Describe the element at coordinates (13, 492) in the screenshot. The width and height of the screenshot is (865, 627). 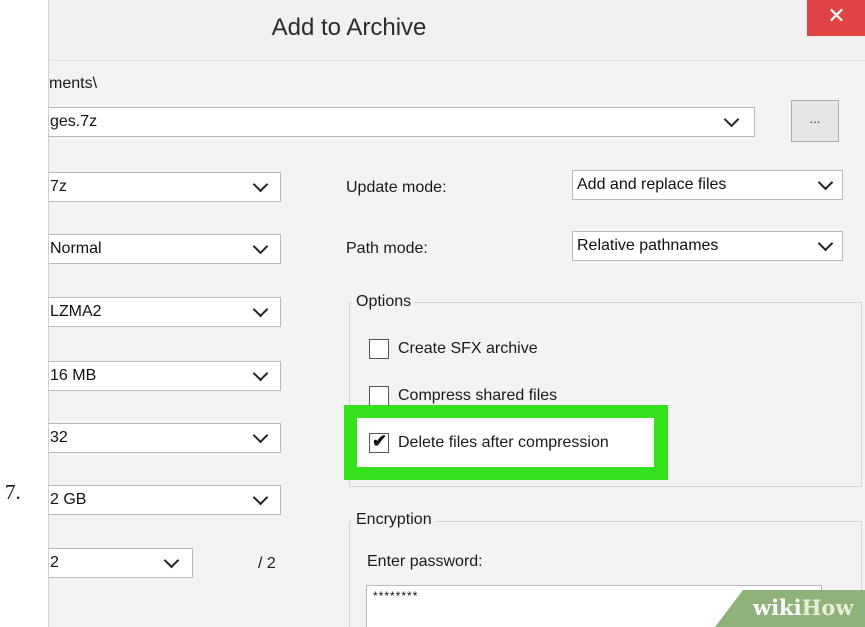
I see `step-number: 7.` at that location.